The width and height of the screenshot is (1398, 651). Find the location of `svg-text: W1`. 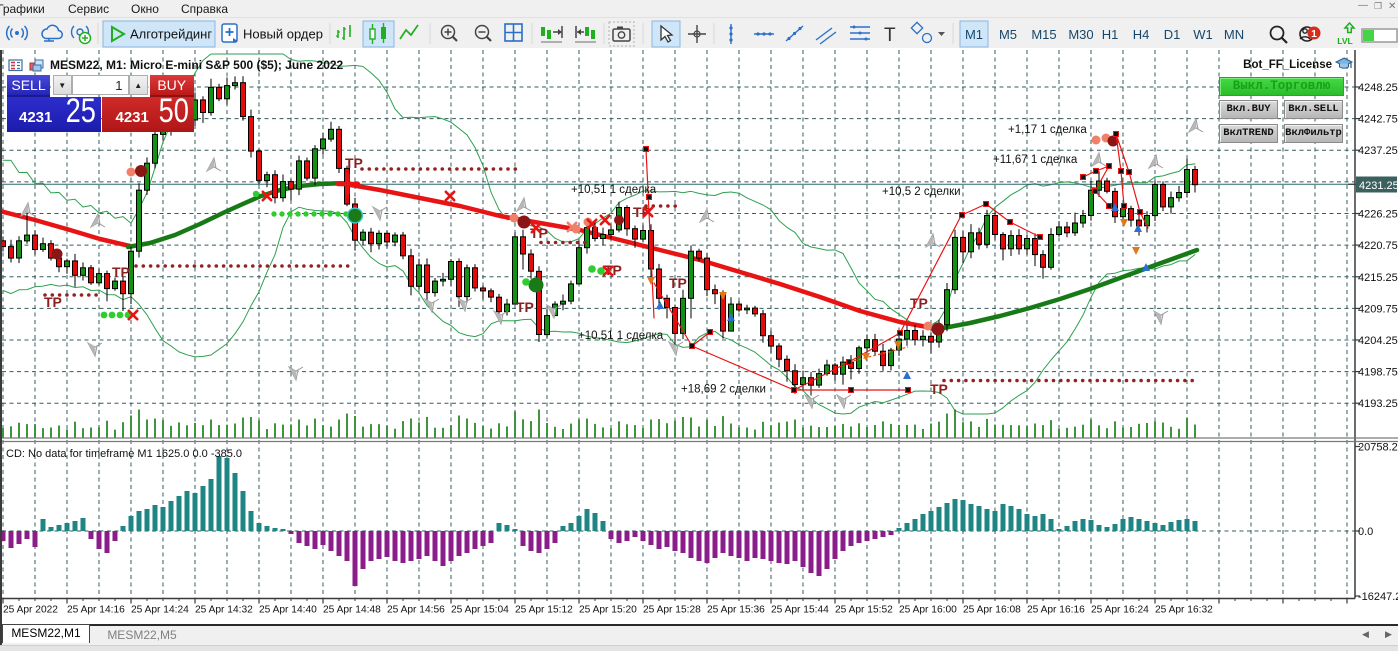

svg-text: W1 is located at coordinates (1203, 34).